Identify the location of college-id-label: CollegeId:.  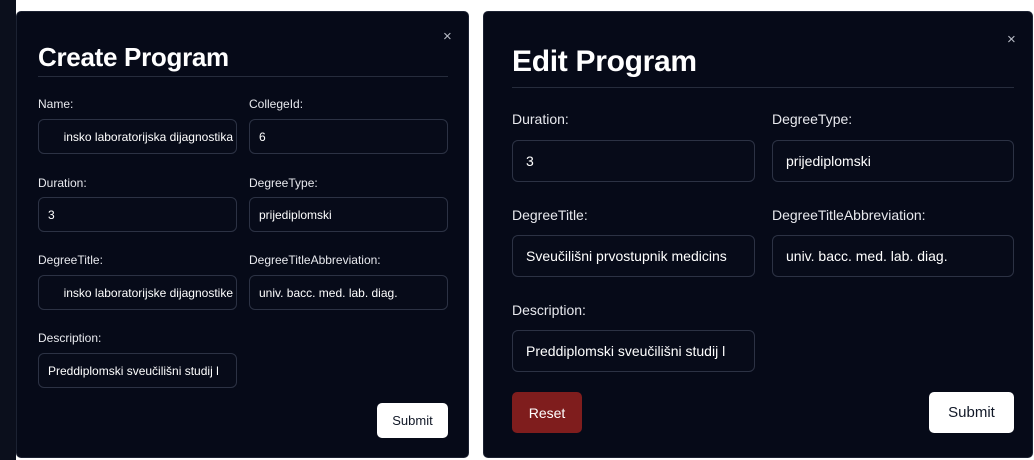
(276, 104).